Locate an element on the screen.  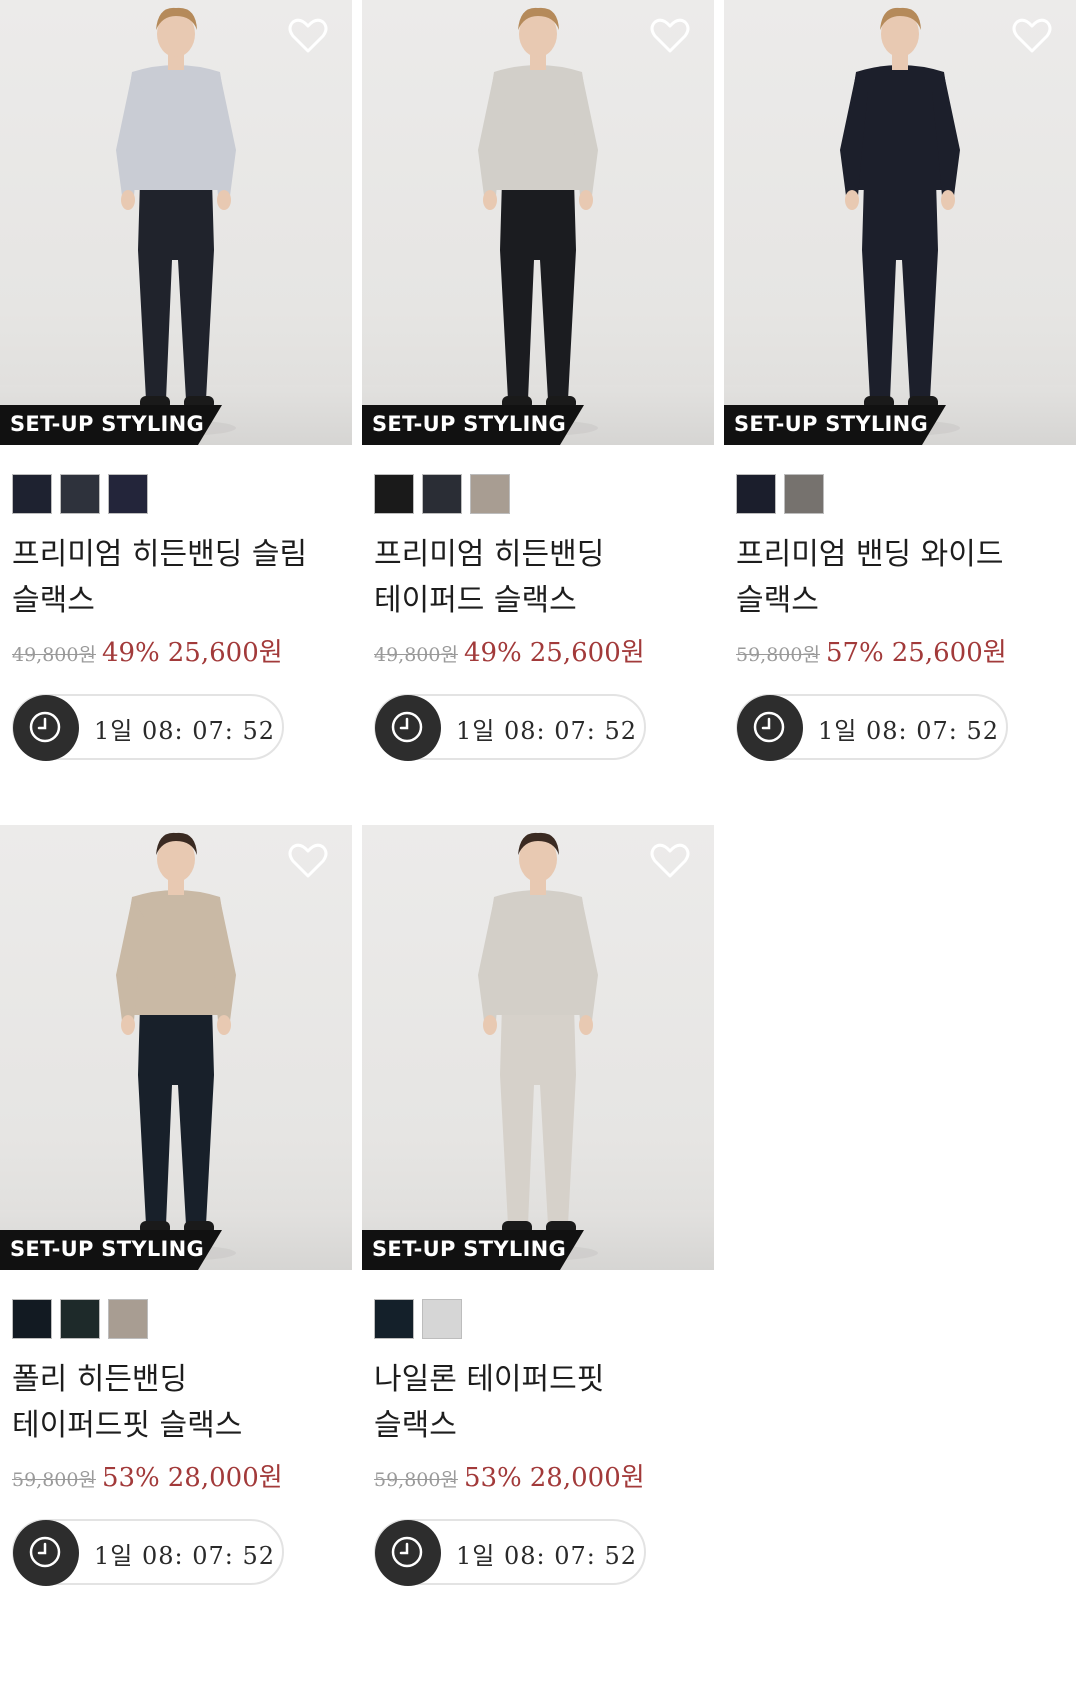
product-name: 프리미엄 히든밴딩 슬림 슬랙스 is located at coordinates (177, 578).